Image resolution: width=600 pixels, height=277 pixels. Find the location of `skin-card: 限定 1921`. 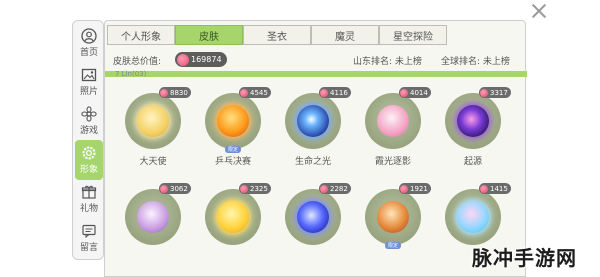

skin-card: 限定 1921 is located at coordinates (393, 227).